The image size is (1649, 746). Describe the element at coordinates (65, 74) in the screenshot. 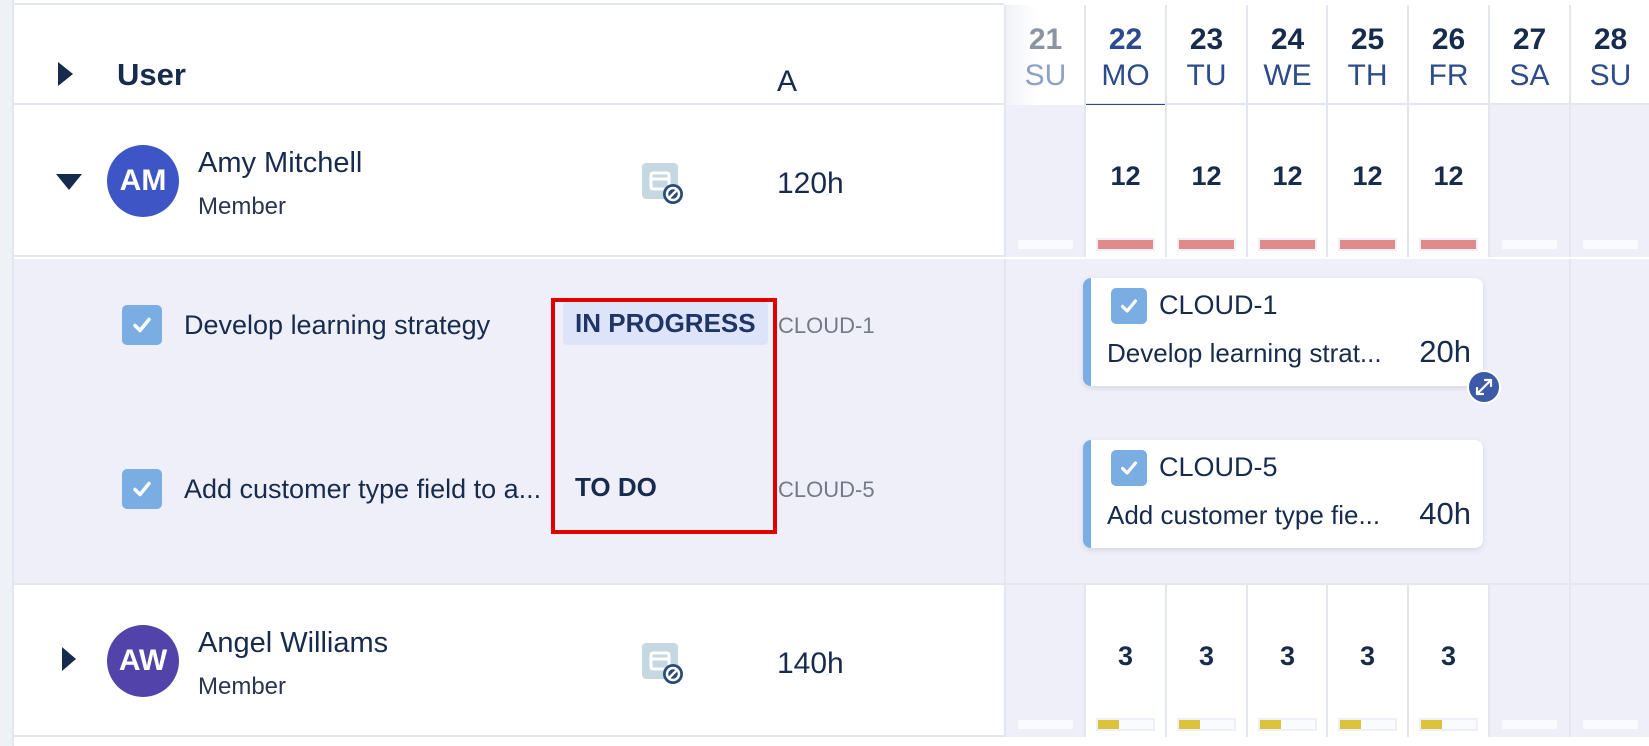

I see `expand-all-icon` at that location.